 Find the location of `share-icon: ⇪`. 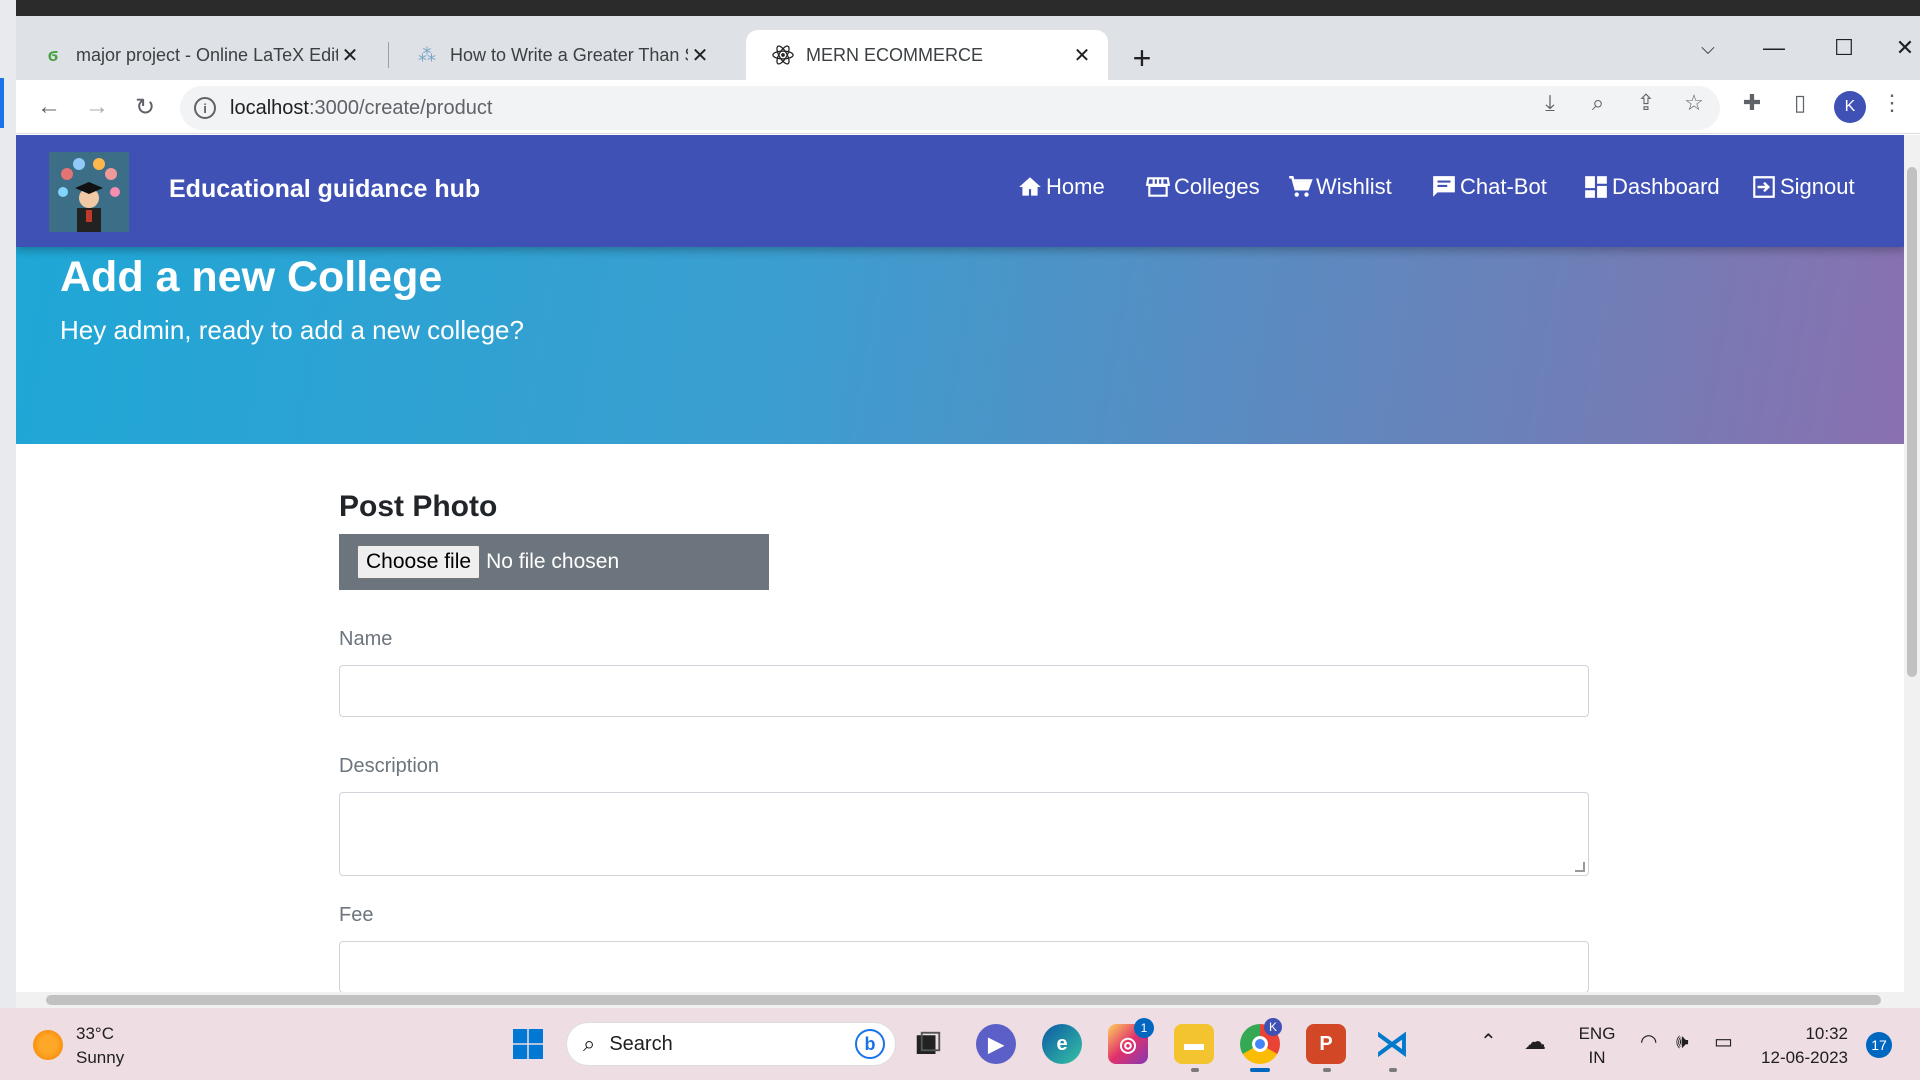

share-icon: ⇪ is located at coordinates (1646, 103).